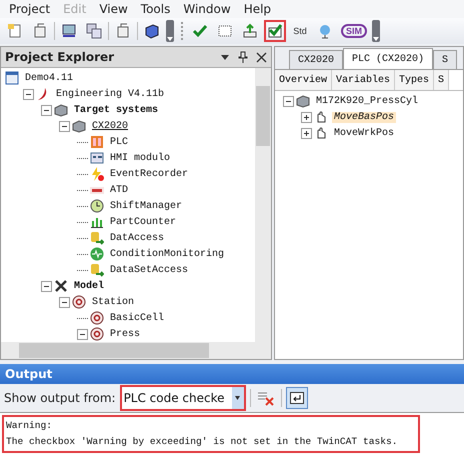 The width and height of the screenshot is (464, 474). Describe the element at coordinates (97, 206) in the screenshot. I see `clock-icon` at that location.